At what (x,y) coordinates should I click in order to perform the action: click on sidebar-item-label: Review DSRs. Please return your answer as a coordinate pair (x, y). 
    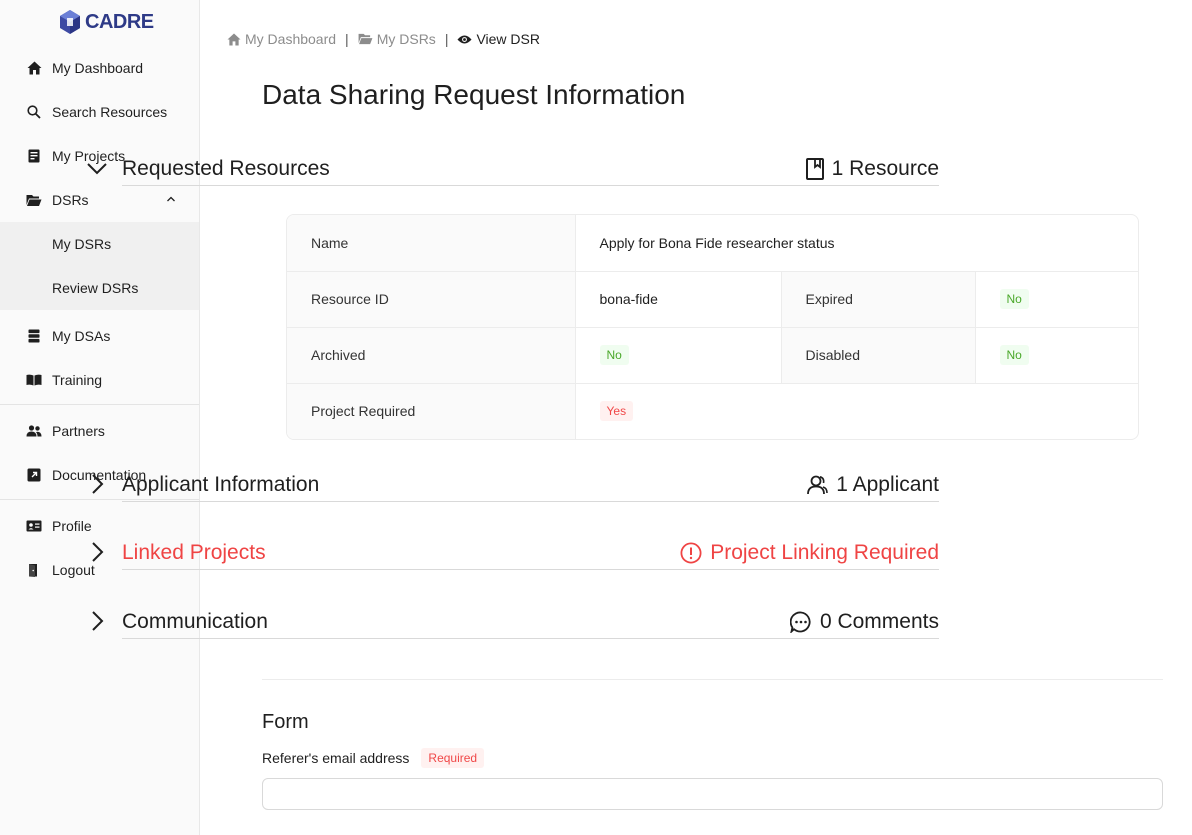
    Looking at the image, I should click on (95, 288).